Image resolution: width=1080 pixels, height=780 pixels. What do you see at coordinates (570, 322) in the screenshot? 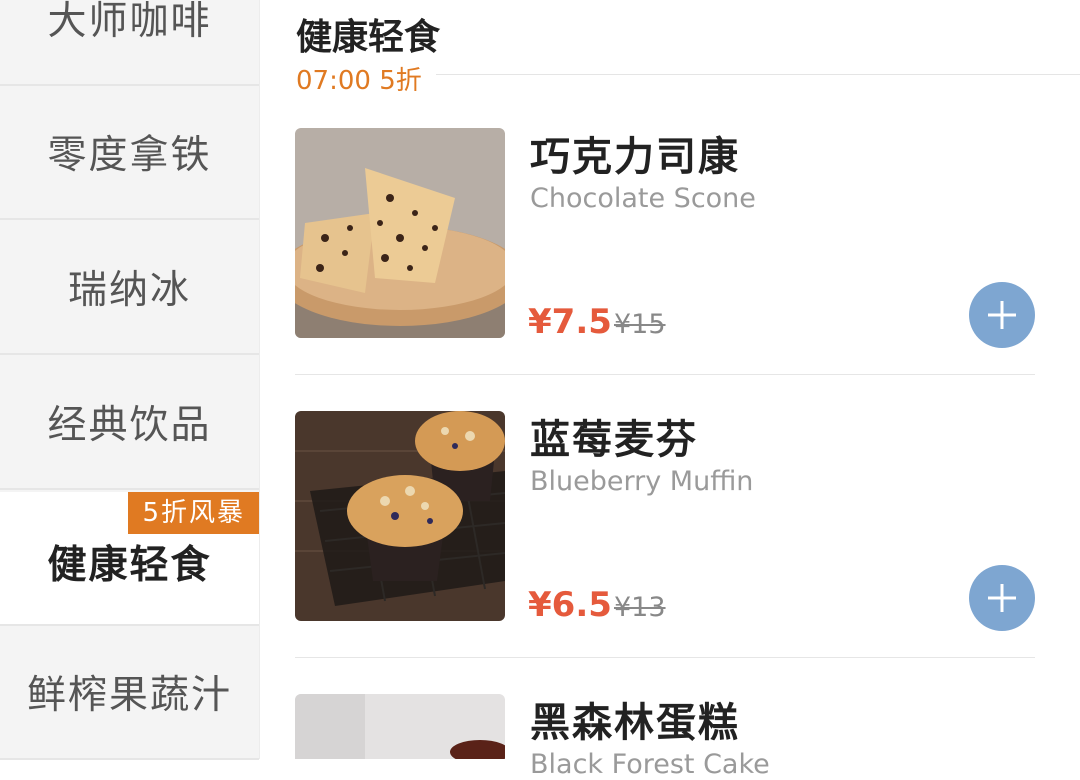
I see `product-price: ¥7.5` at bounding box center [570, 322].